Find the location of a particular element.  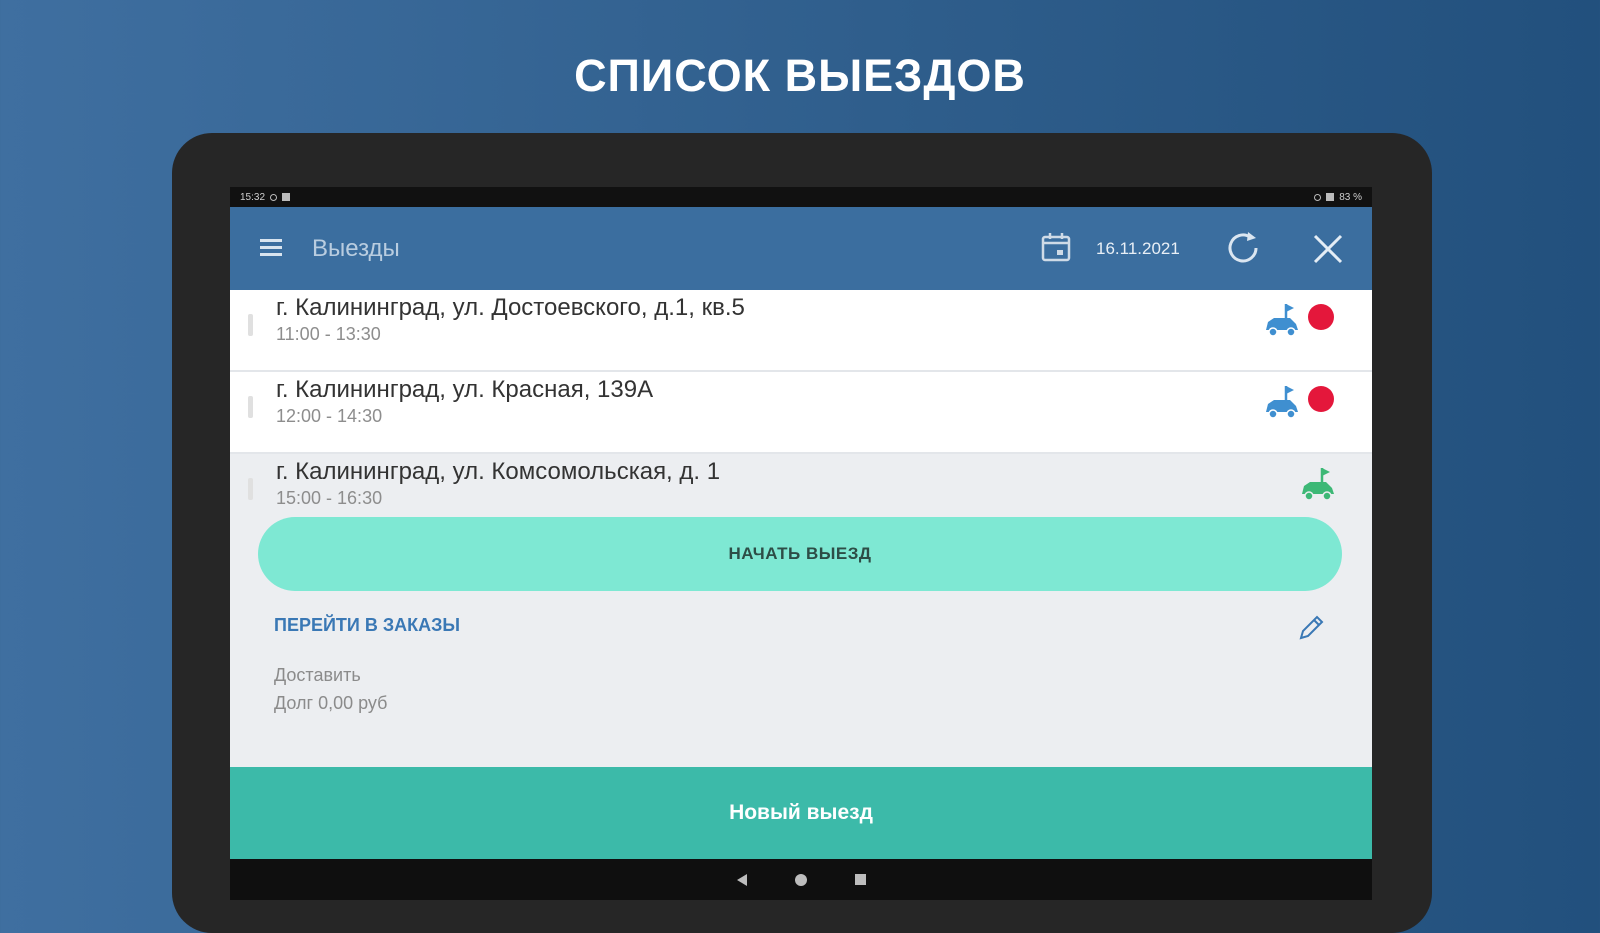

battery-icon is located at coordinates (1330, 197).